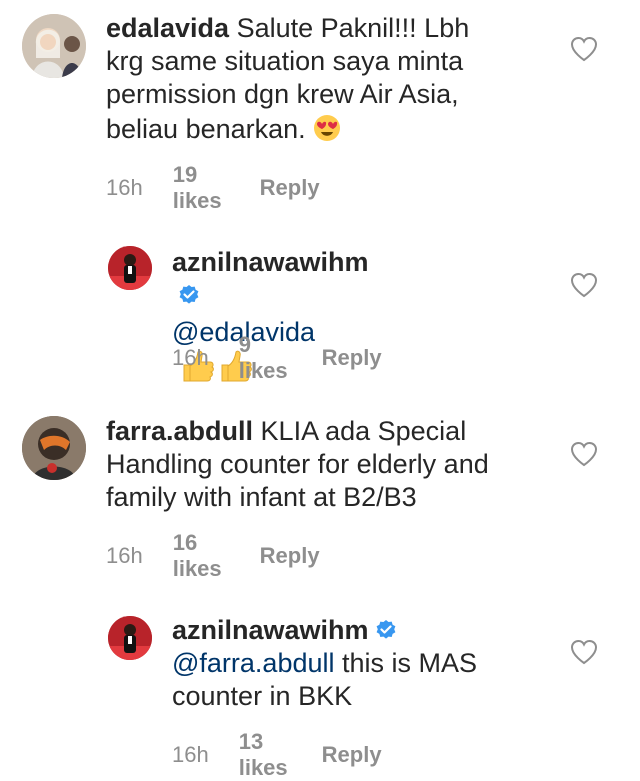 Image resolution: width=640 pixels, height=781 pixels. Describe the element at coordinates (285, 61) in the screenshot. I see `comment-text: krg same situation saya minta` at that location.